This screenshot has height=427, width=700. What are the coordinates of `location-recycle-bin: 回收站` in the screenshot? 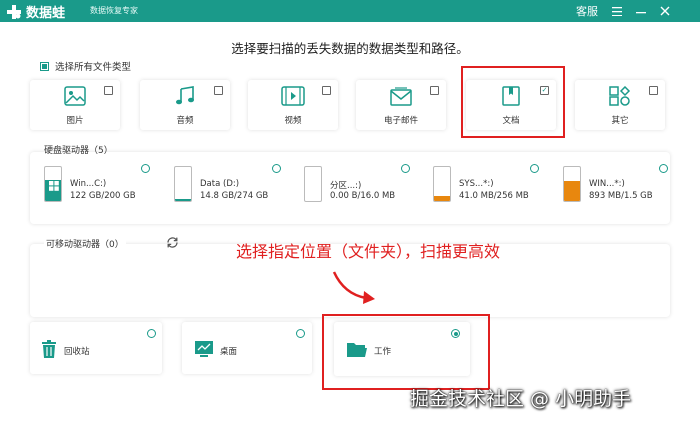 It's located at (96, 348).